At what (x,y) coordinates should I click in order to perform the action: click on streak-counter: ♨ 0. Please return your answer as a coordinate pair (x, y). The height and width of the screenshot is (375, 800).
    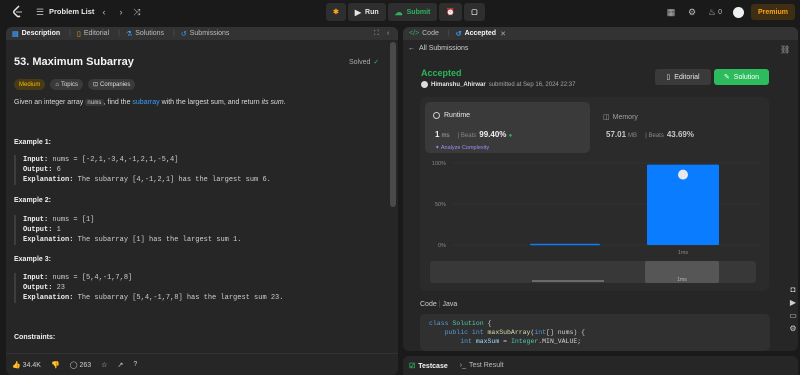
    Looking at the image, I should click on (715, 12).